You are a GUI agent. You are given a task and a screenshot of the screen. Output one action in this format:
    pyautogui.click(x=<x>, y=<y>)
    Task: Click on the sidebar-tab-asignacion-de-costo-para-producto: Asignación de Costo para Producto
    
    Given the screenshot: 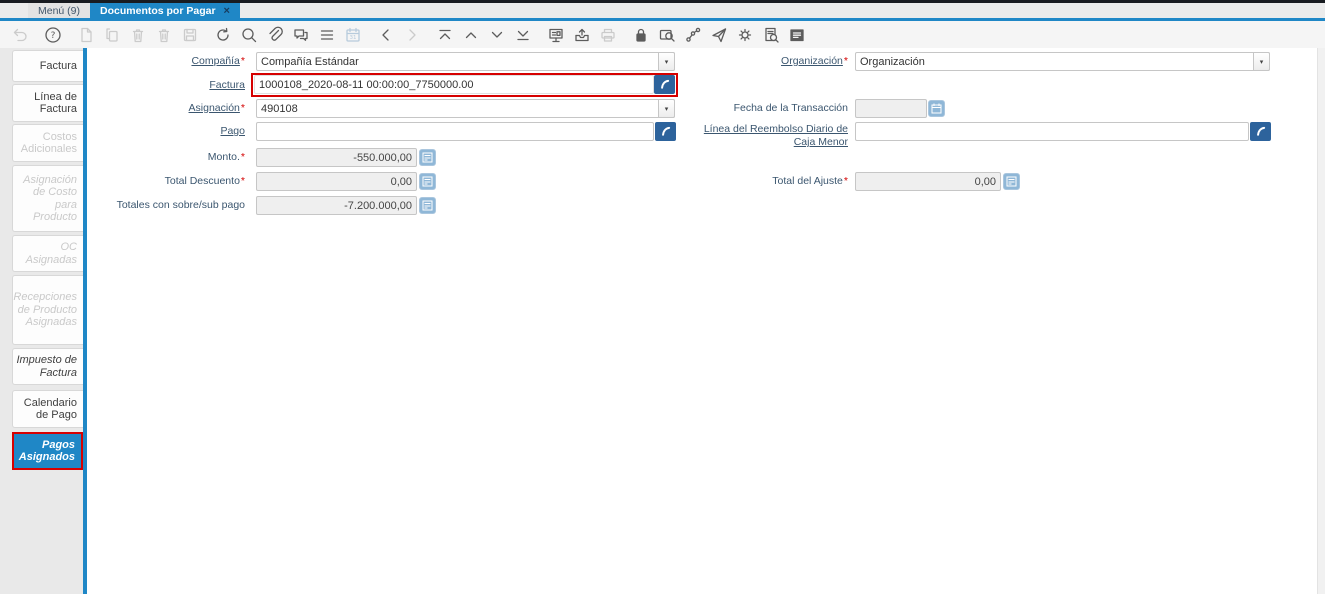 What is the action you would take?
    pyautogui.click(x=47, y=198)
    